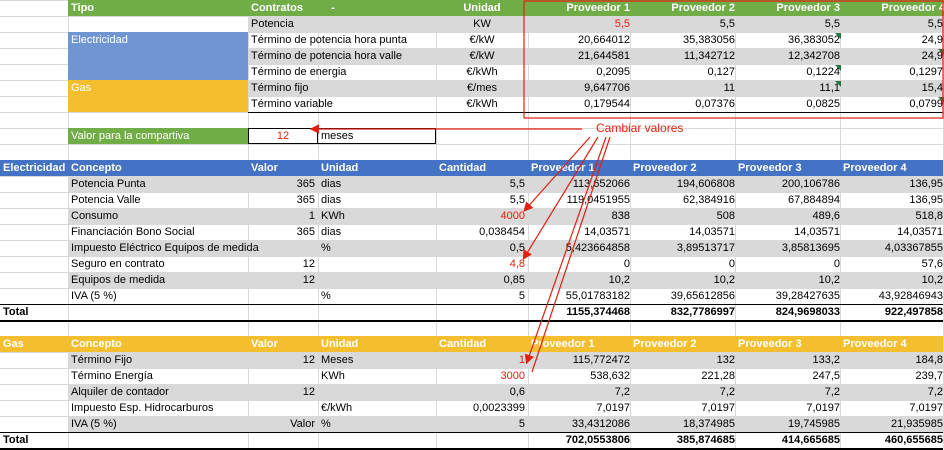  What do you see at coordinates (913, 248) in the screenshot?
I see `elec-value-p4: 4,03367855` at bounding box center [913, 248].